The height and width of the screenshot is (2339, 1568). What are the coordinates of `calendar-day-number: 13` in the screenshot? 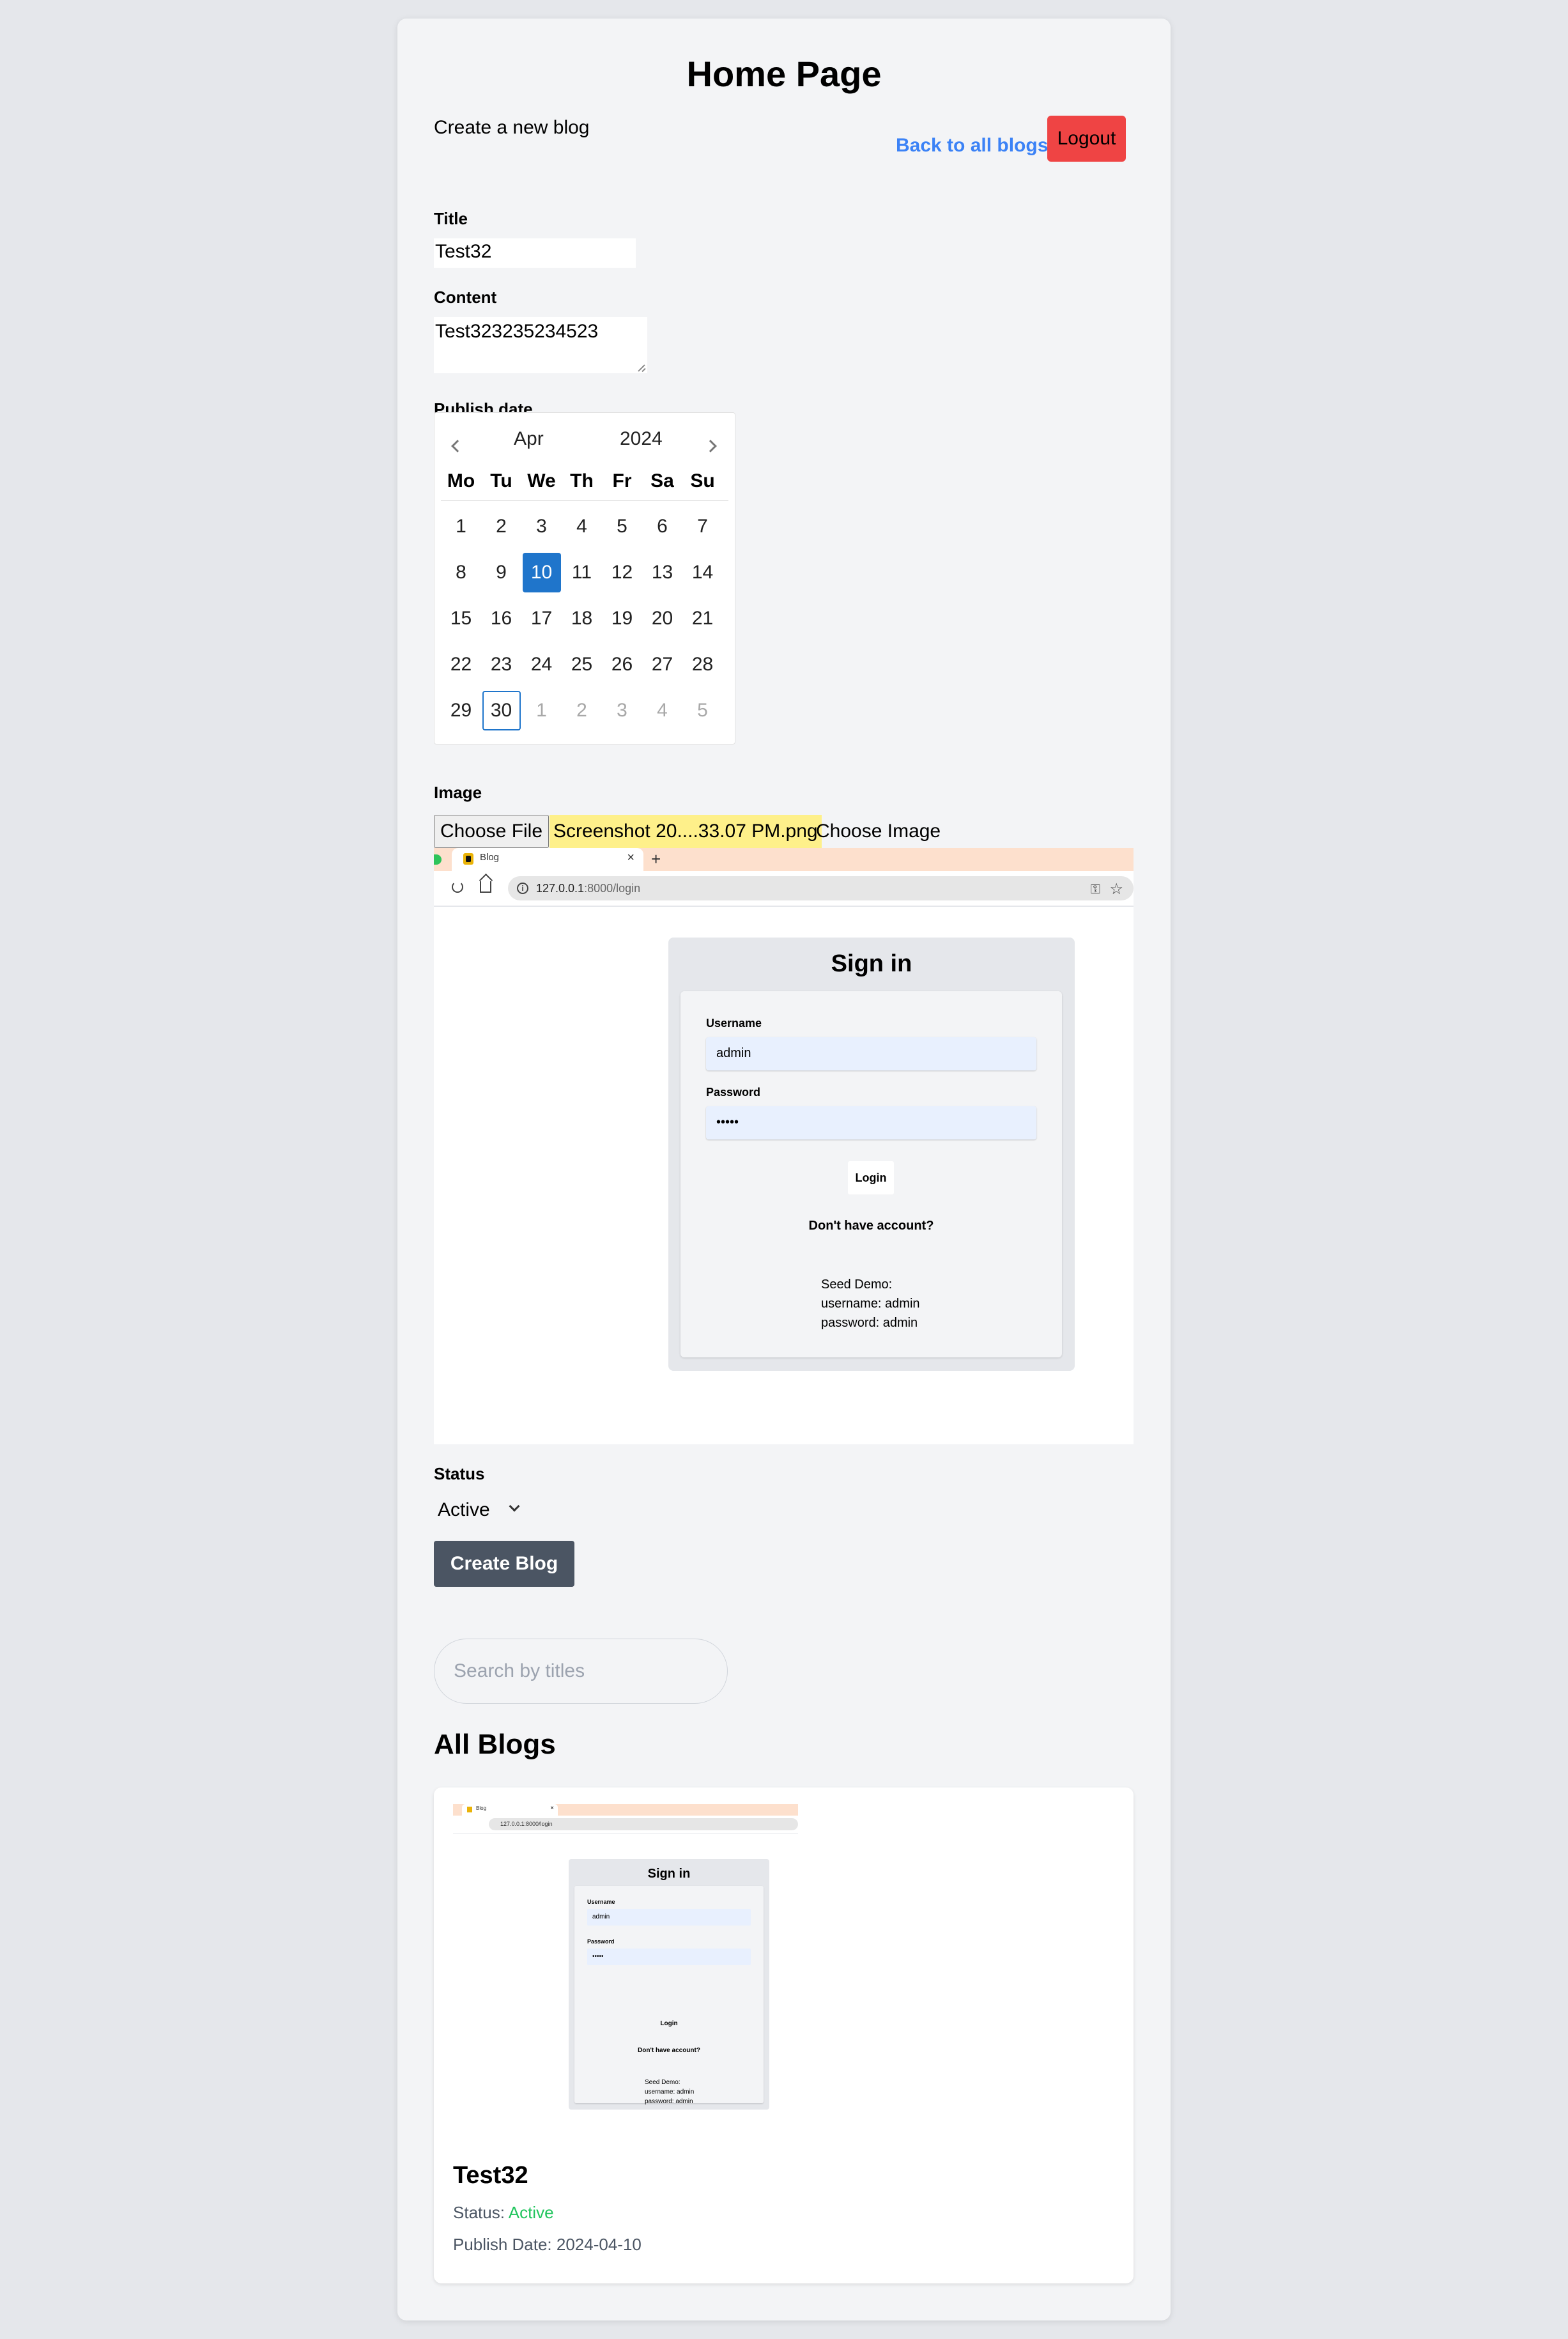 It's located at (662, 572).